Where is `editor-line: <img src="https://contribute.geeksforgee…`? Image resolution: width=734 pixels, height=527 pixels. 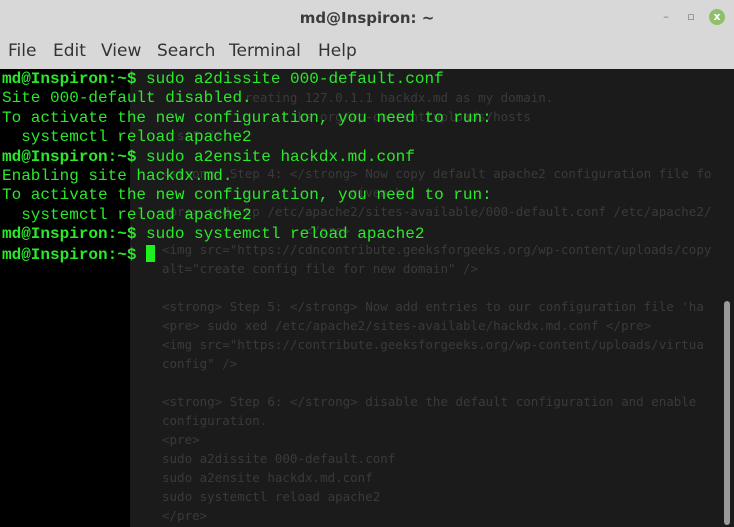
editor-line: <img src="https://contribute.geeksforgee… is located at coordinates (433, 344).